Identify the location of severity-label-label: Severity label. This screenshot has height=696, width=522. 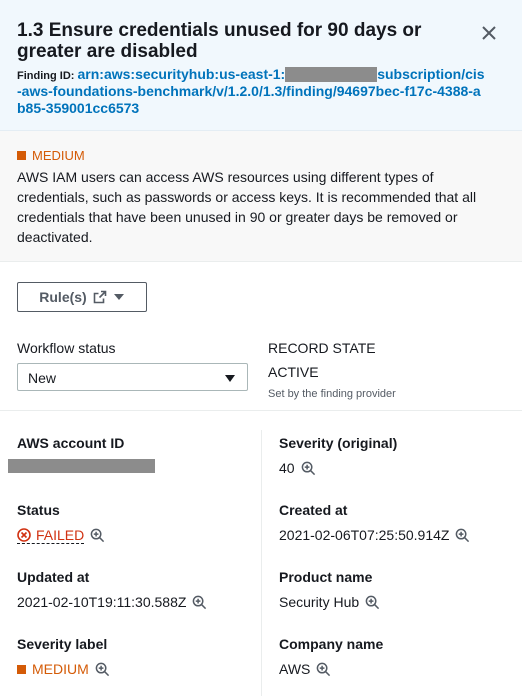
(62, 644).